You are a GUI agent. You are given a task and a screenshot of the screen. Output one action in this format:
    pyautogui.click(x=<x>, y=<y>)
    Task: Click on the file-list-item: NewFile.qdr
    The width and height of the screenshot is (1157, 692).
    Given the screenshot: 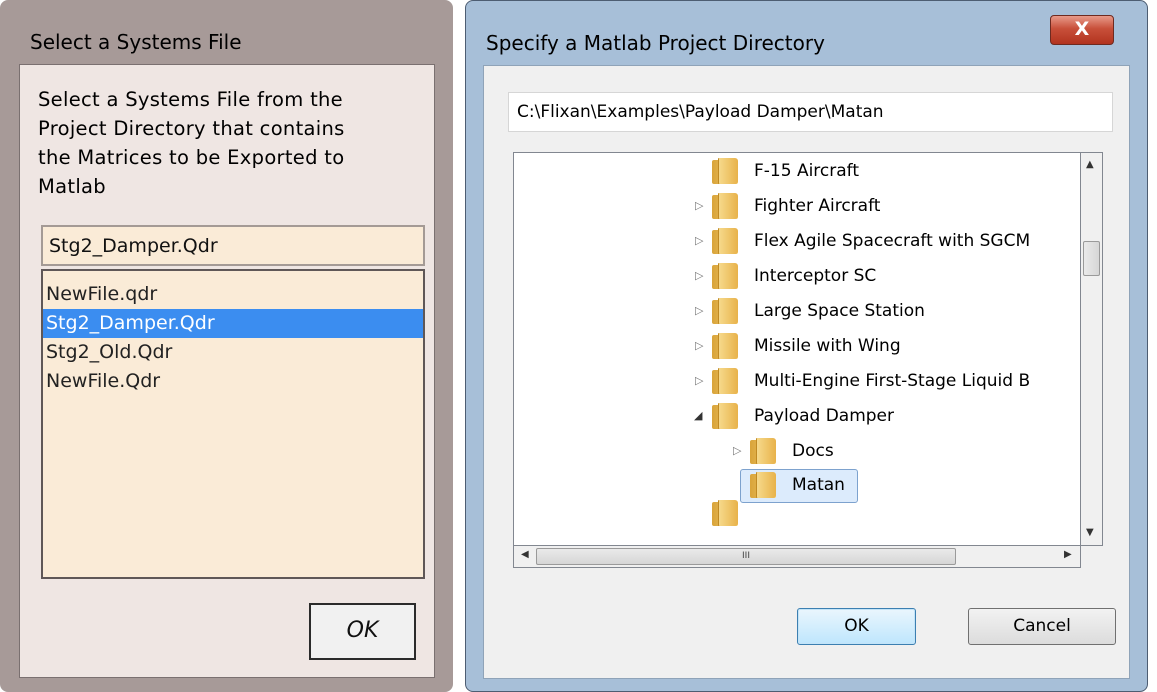 What is the action you would take?
    pyautogui.click(x=233, y=294)
    